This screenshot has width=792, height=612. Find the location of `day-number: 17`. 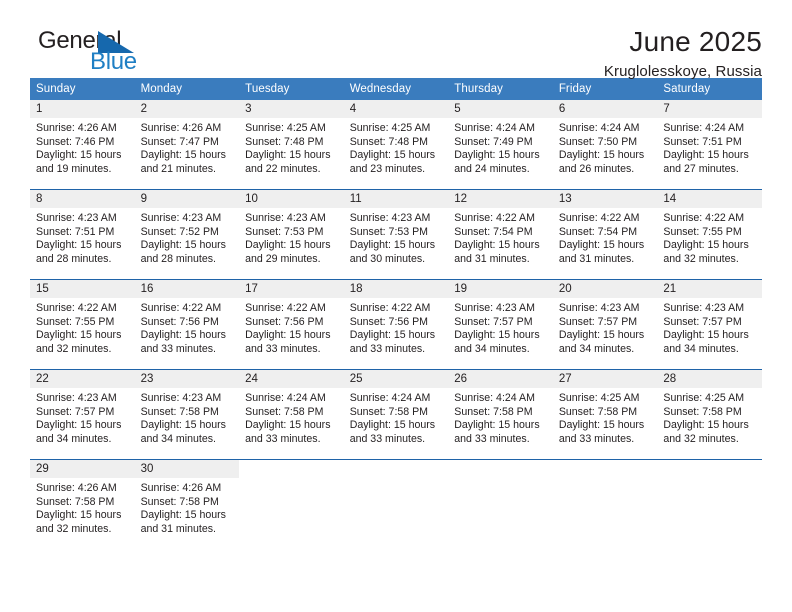

day-number: 17 is located at coordinates (291, 289).